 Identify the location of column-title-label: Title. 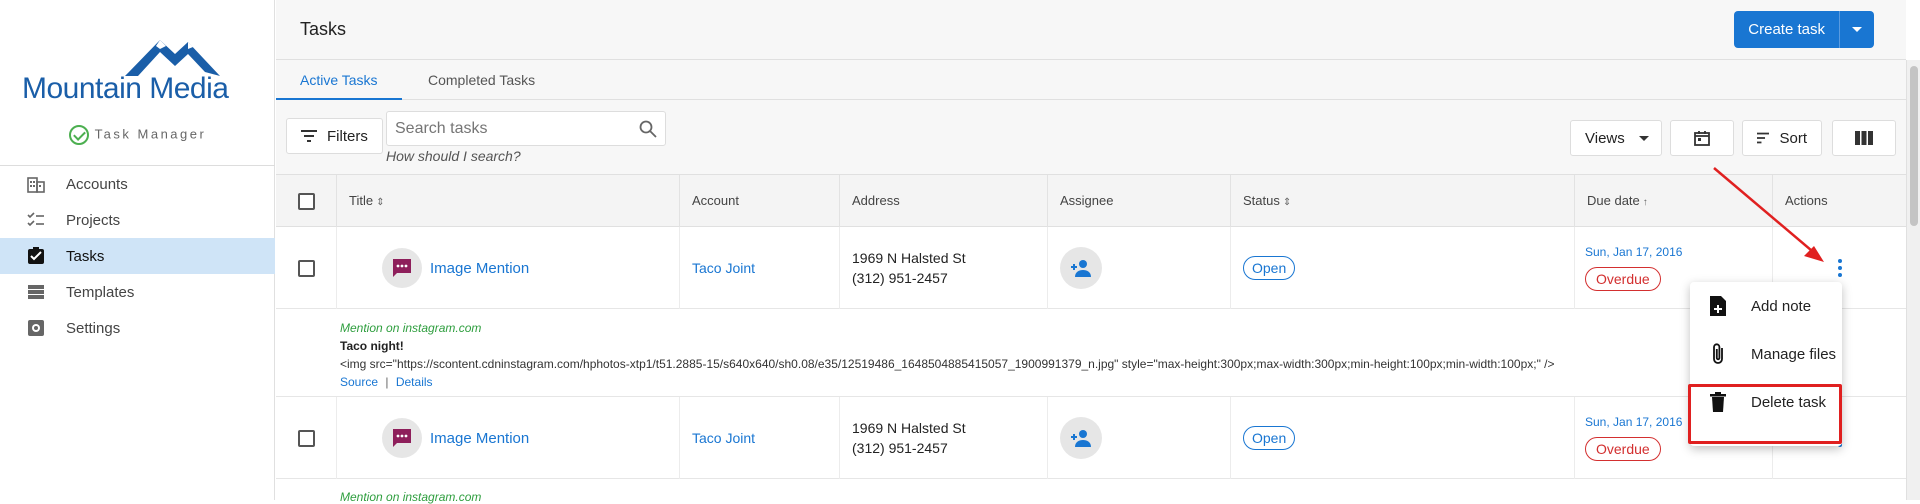
(361, 200).